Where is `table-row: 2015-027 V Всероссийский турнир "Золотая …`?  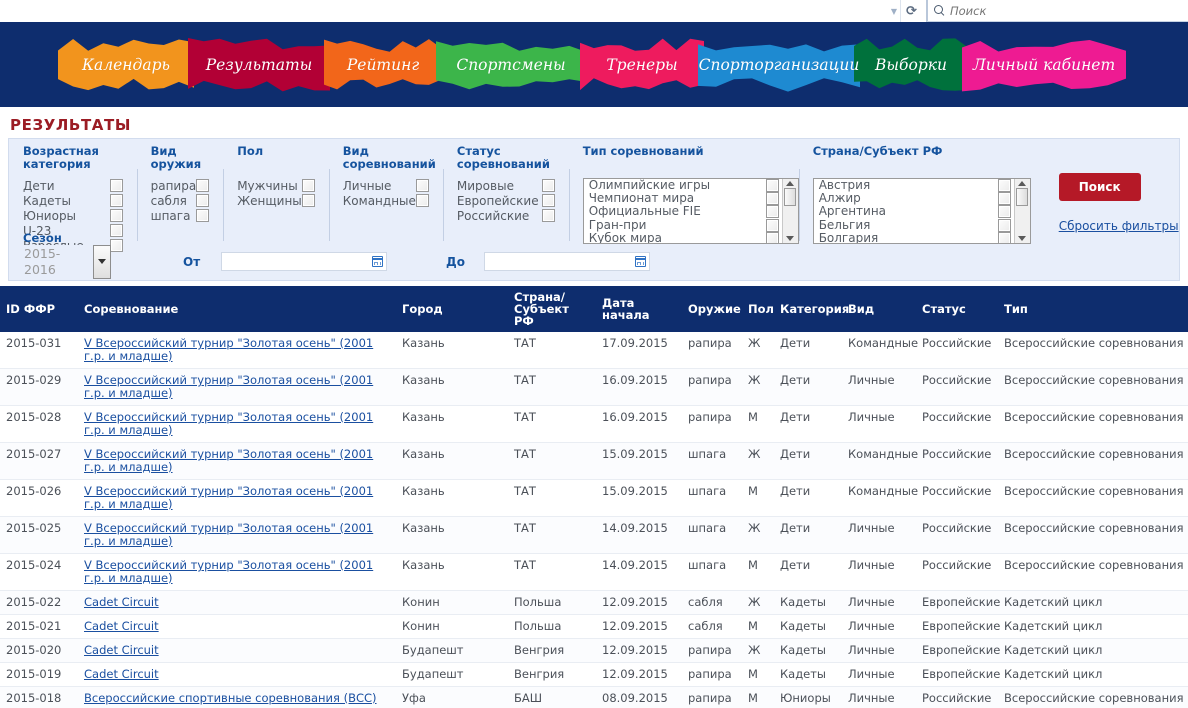 table-row: 2015-027 V Всероссийский турнир "Золотая … is located at coordinates (594, 461).